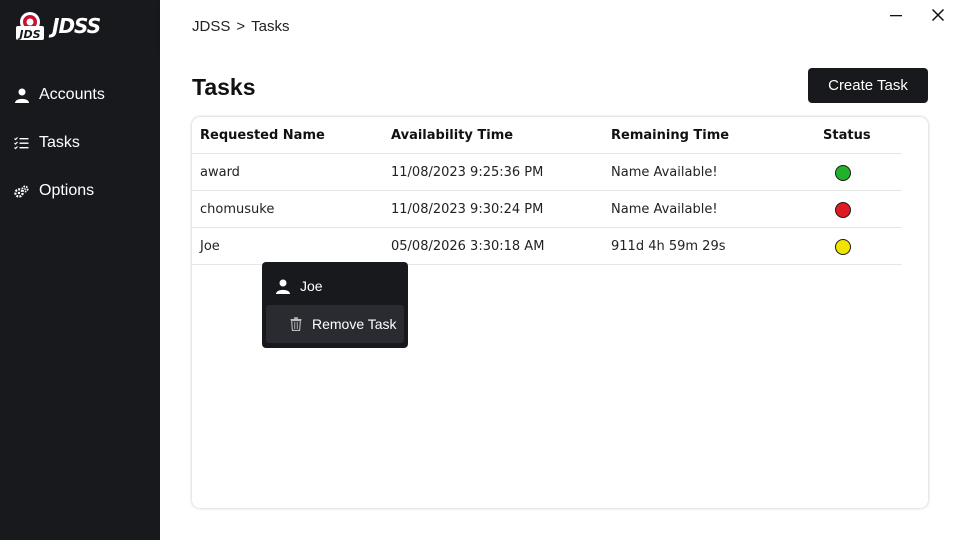 The height and width of the screenshot is (540, 959). I want to click on breadcrumb-current: Tasks, so click(270, 26).